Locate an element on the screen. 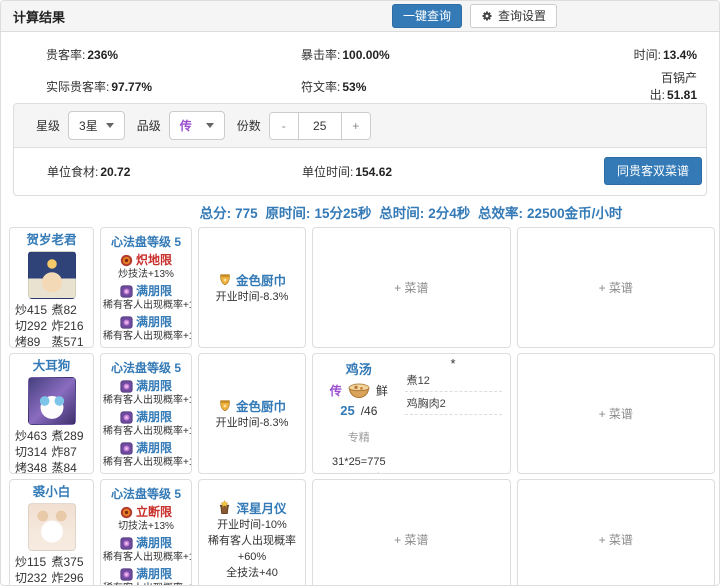 The width and height of the screenshot is (720, 586). quantity-input is located at coordinates (319, 125).